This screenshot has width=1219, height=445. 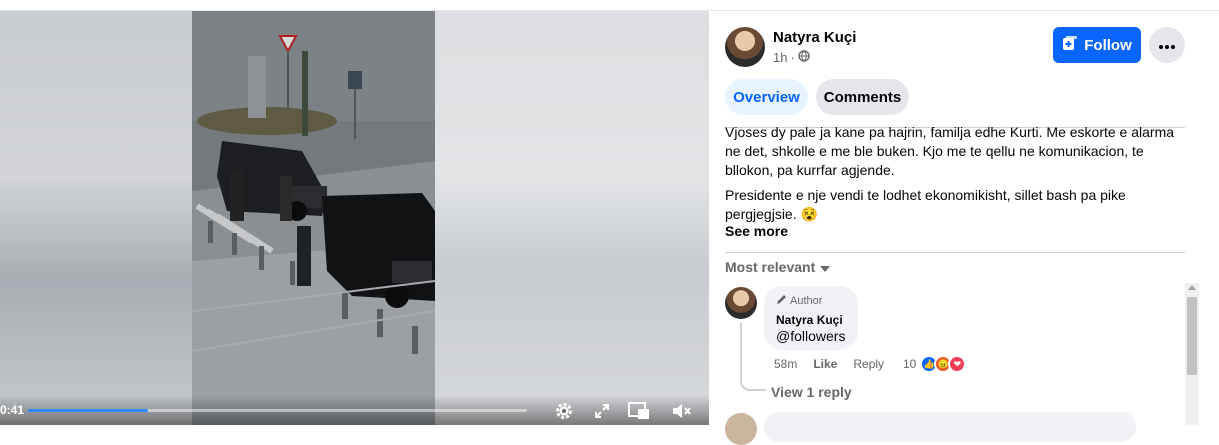 What do you see at coordinates (682, 411) in the screenshot?
I see `mute-icon` at bounding box center [682, 411].